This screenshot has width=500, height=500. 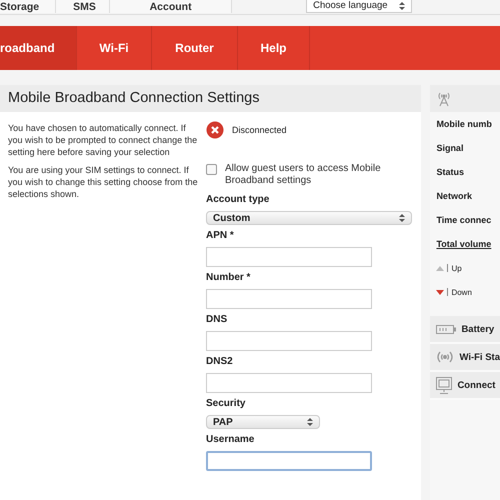 What do you see at coordinates (440, 268) in the screenshot?
I see `up-arrow-icon` at bounding box center [440, 268].